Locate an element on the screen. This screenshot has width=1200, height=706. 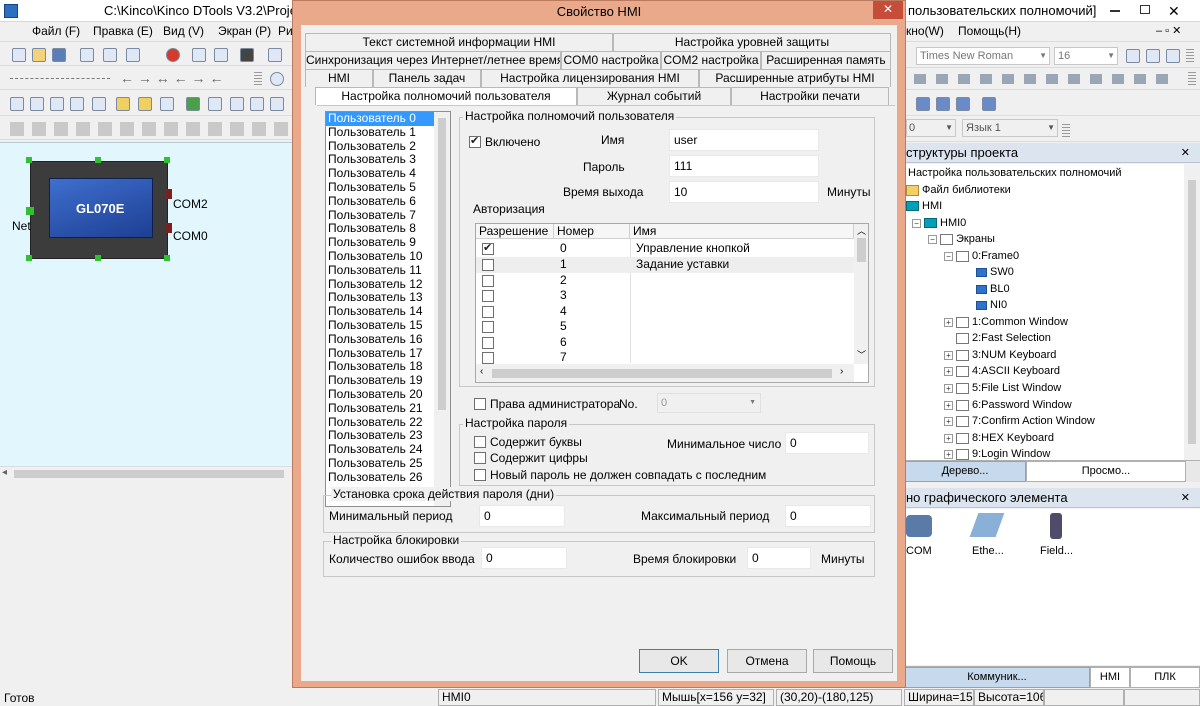
grid-hscrollbar: ‹ › is located at coordinates (665, 373).